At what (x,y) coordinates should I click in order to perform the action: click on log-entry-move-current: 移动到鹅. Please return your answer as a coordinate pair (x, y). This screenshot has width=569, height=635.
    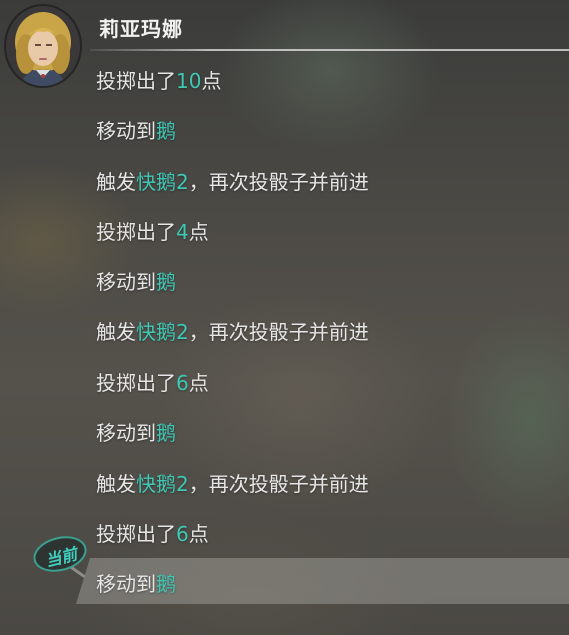
    Looking at the image, I should click on (136, 584).